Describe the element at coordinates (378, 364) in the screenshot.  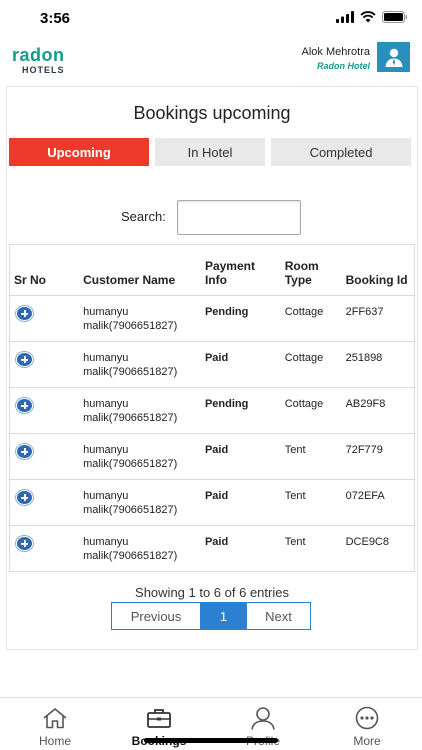
I see `booking-id-cell: 251898` at that location.